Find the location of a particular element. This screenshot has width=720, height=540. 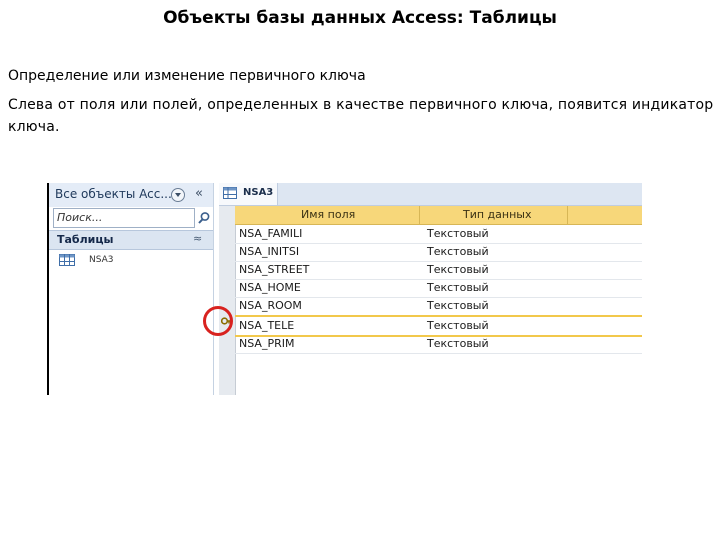

nav-group-tables: Таблицы ≈ is located at coordinates (131, 240).